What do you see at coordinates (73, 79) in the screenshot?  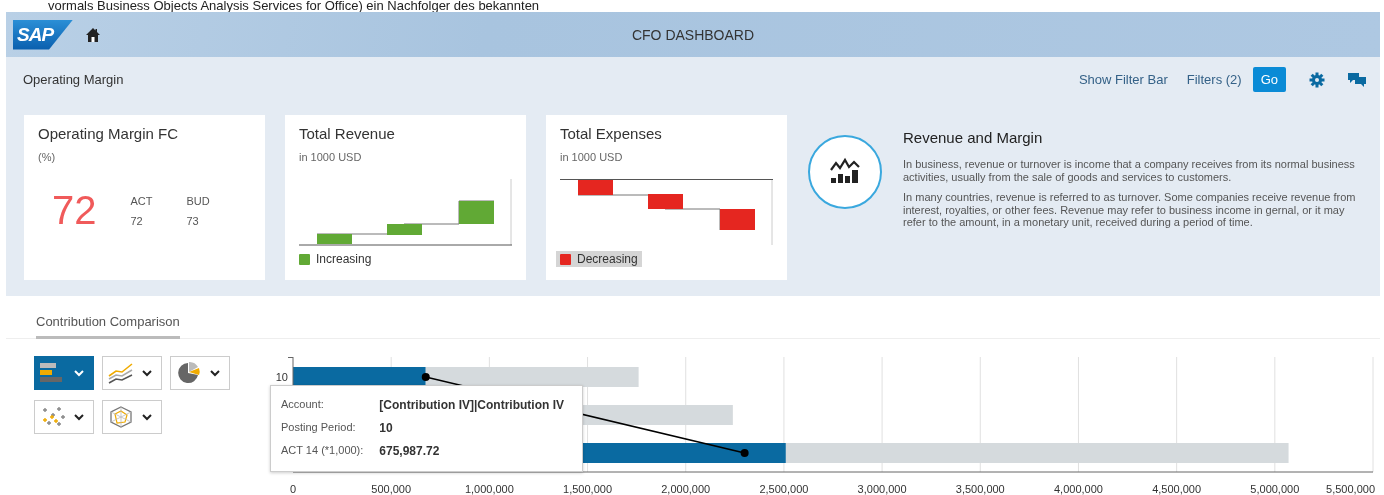 I see `page-title: Operating Margin` at bounding box center [73, 79].